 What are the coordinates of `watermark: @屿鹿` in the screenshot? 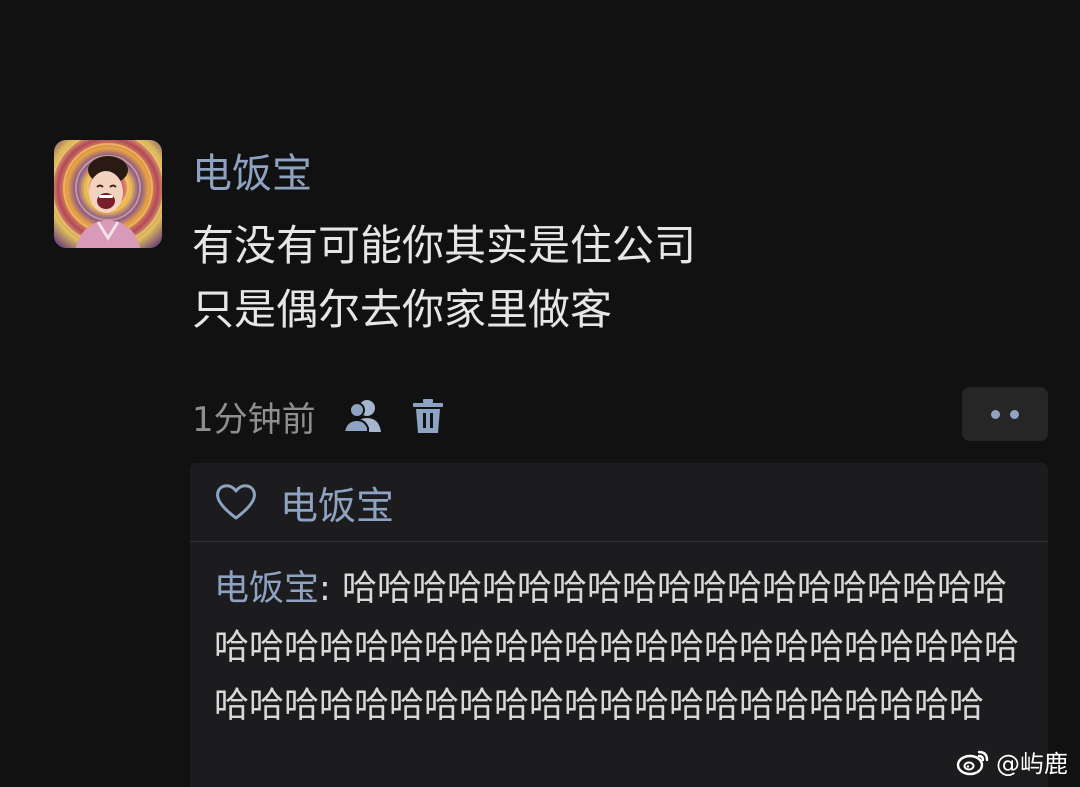 It's located at (1012, 761).